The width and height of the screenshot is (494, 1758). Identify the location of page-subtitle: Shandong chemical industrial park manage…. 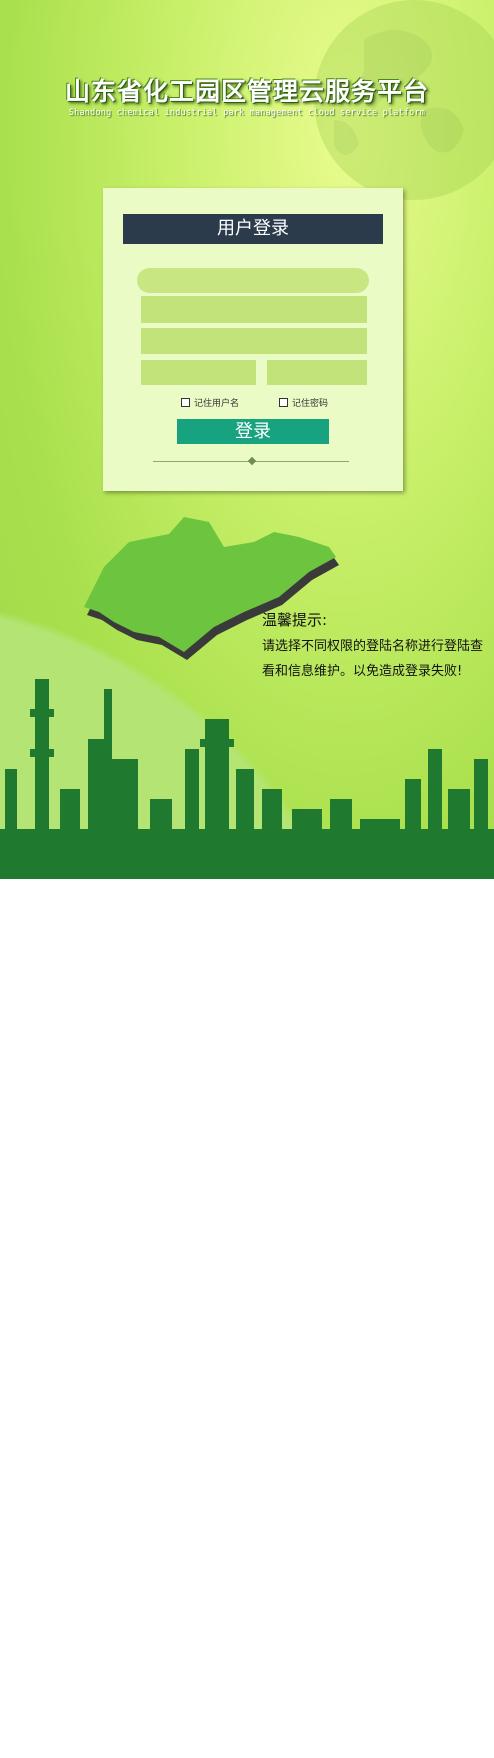
(247, 113).